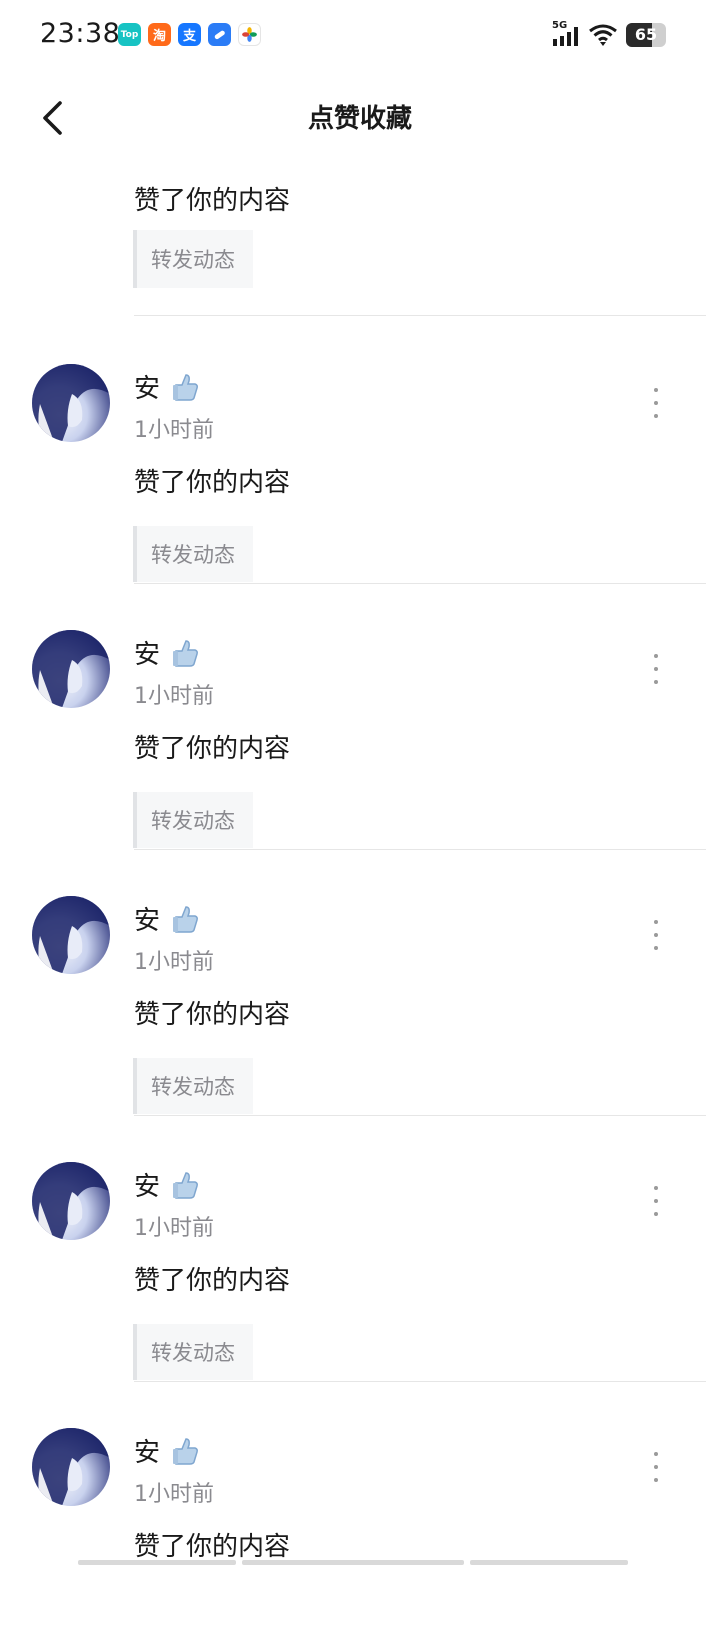 The width and height of the screenshot is (720, 1646). Describe the element at coordinates (80, 33) in the screenshot. I see `status-time: 23:38` at that location.